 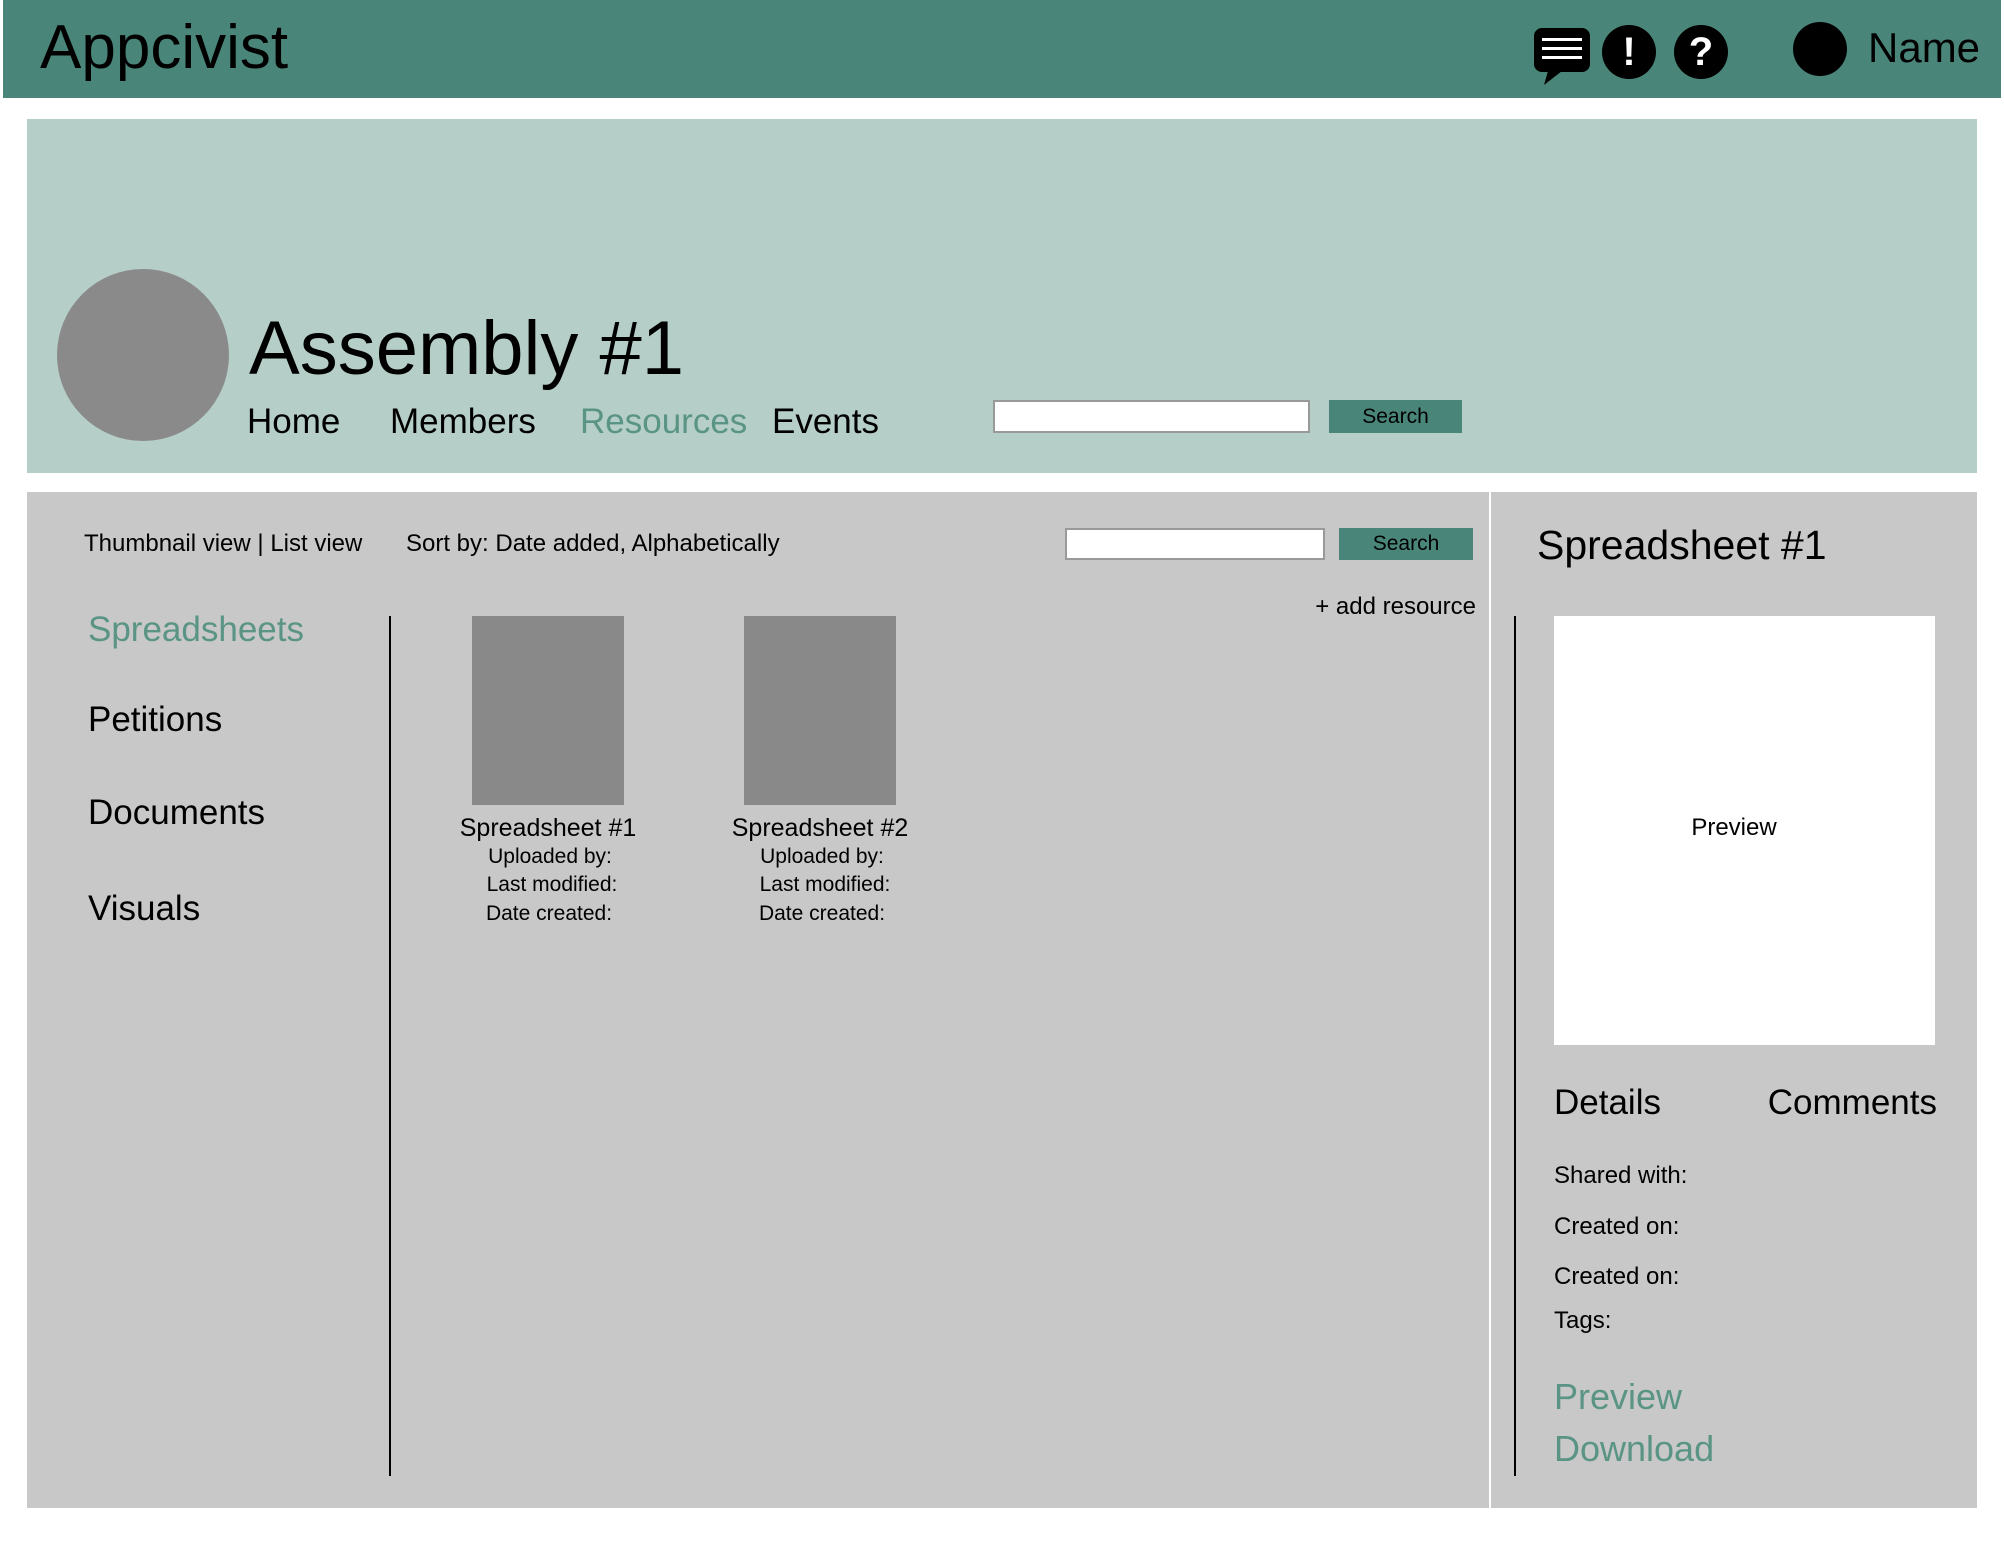 What do you see at coordinates (467, 348) in the screenshot?
I see `assembly-title: Assembly #1` at bounding box center [467, 348].